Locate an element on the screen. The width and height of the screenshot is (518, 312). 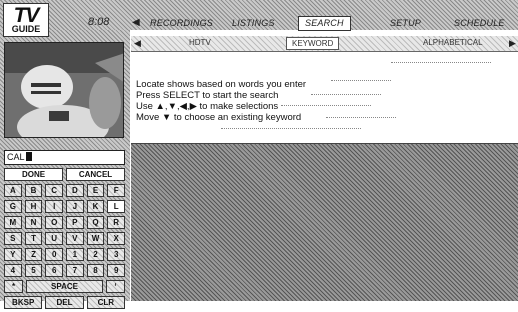
key-n: N is located at coordinates (33, 222).